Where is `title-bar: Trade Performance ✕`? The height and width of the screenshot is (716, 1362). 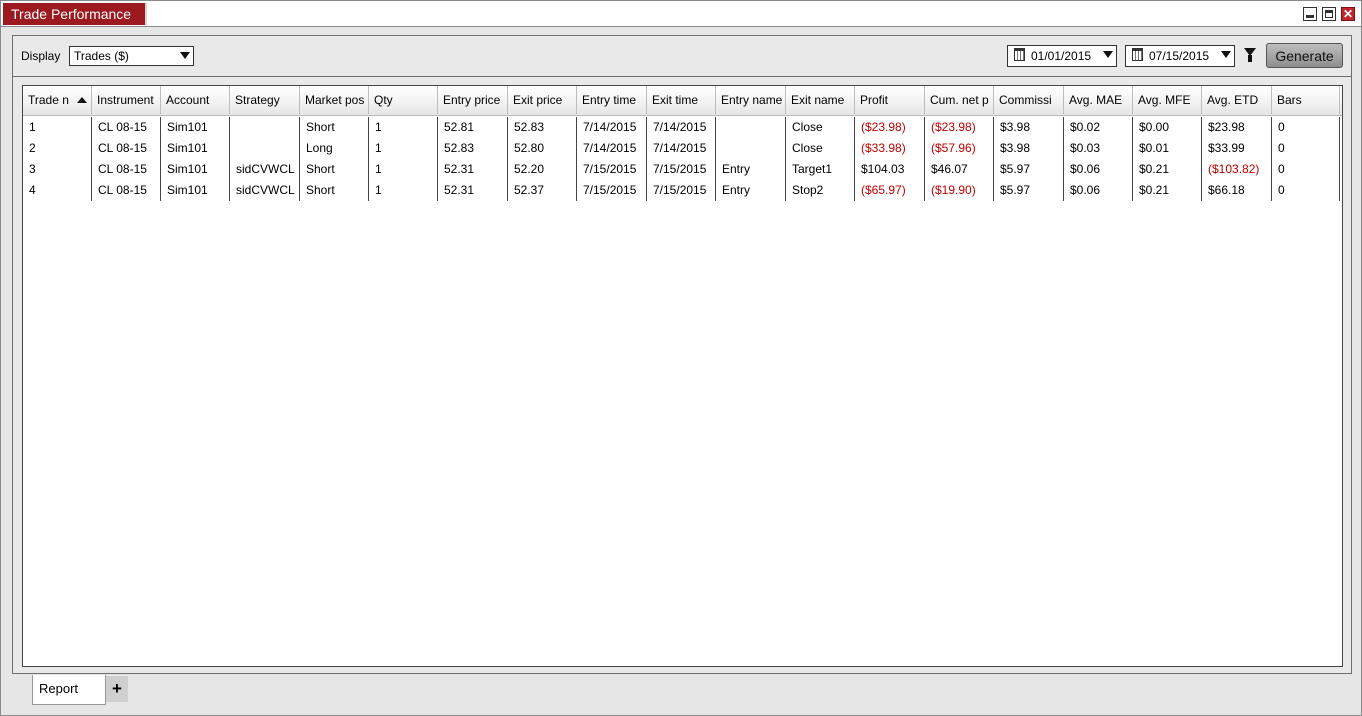 title-bar: Trade Performance ✕ is located at coordinates (681, 14).